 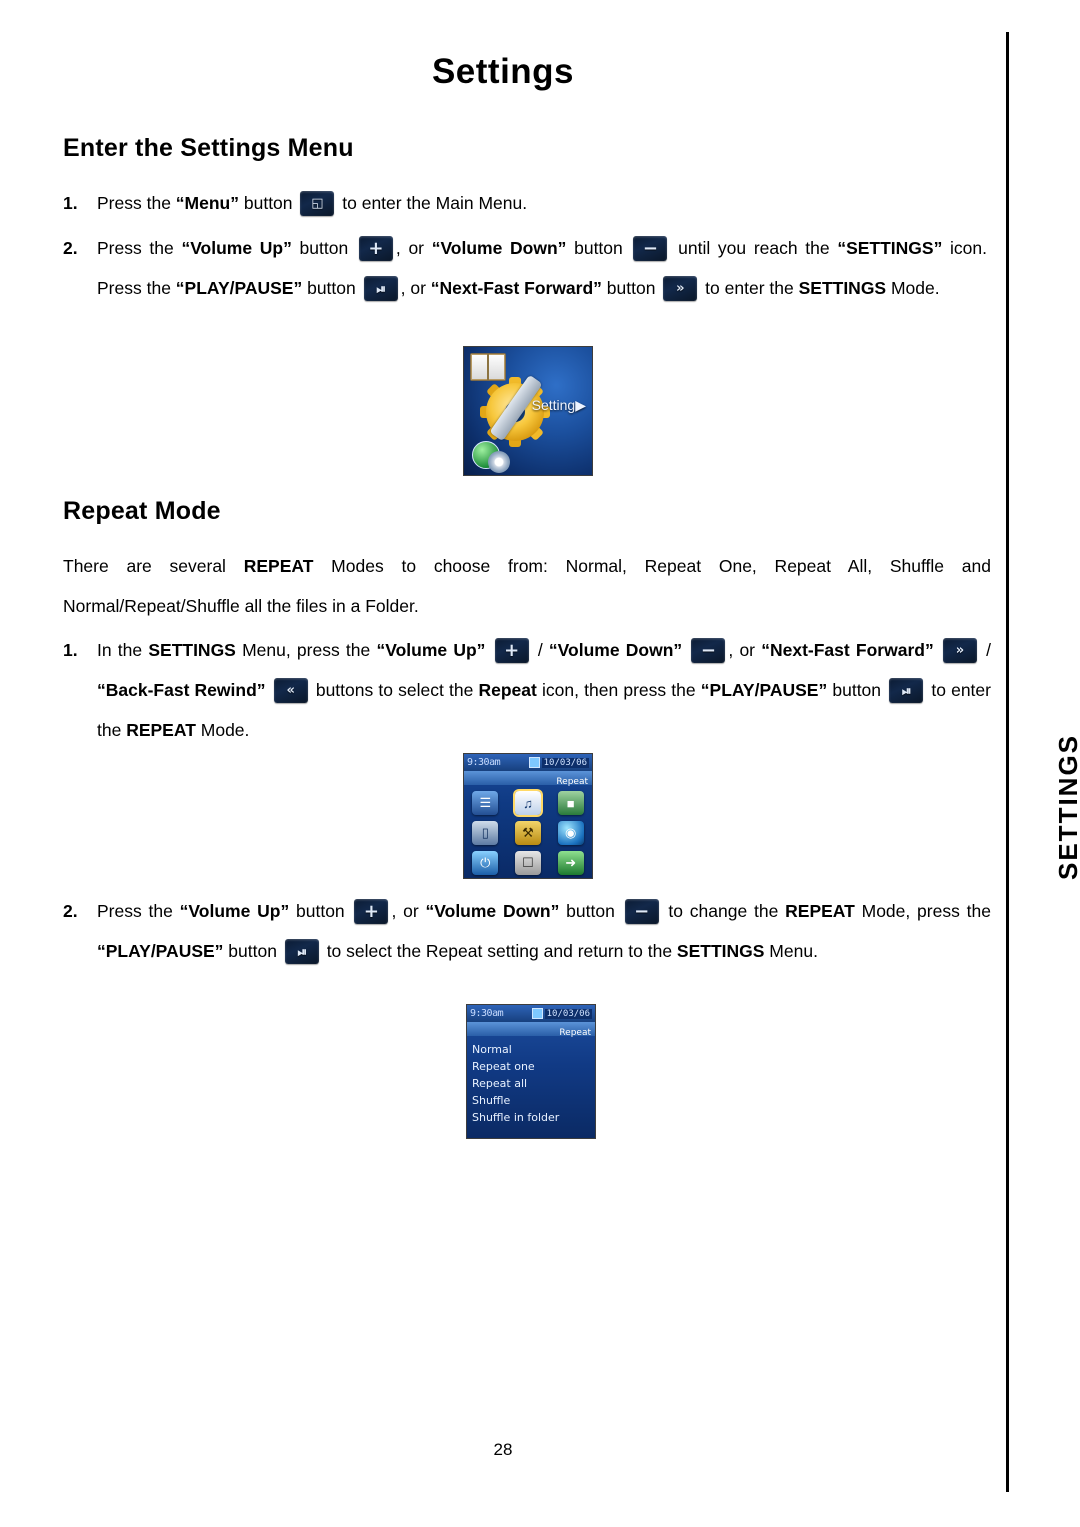 What do you see at coordinates (723, 911) in the screenshot?
I see `repeat-step2-part-e: to change the` at bounding box center [723, 911].